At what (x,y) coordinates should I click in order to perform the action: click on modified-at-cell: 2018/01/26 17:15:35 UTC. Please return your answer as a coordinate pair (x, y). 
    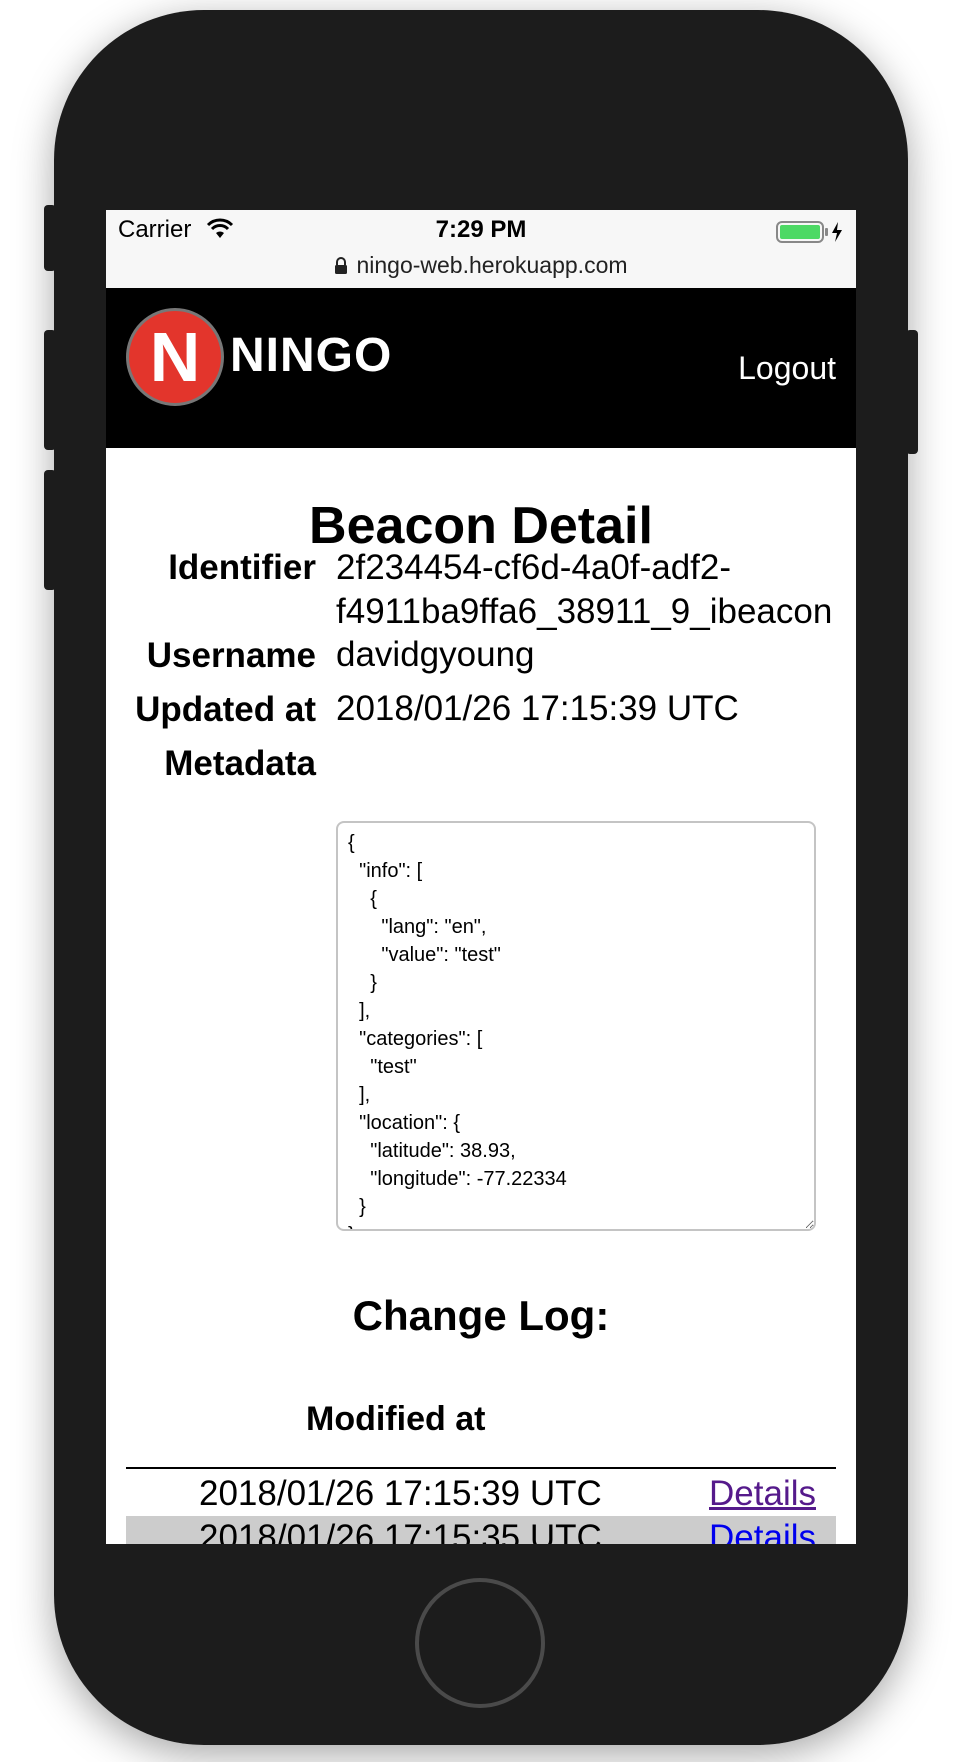
    Looking at the image, I should click on (400, 1531).